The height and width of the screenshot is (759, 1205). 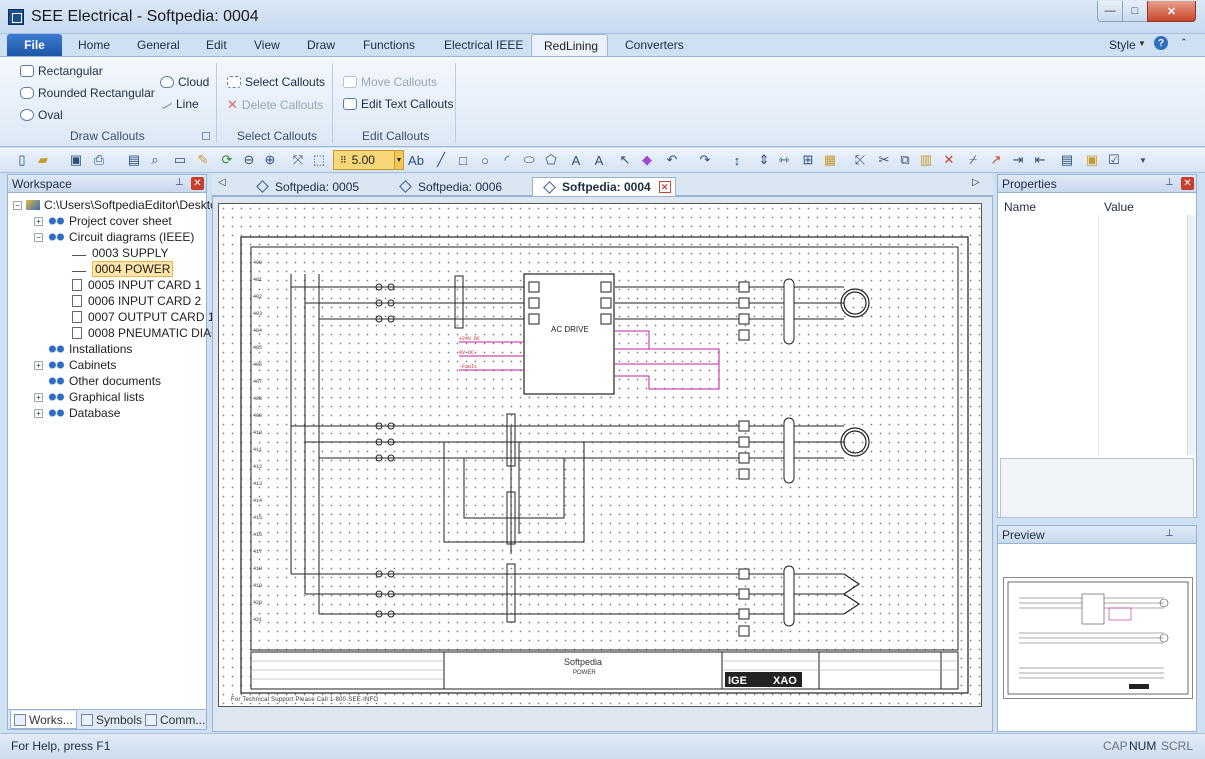 I want to click on refresh-icon: ⟳, so click(x=227, y=160).